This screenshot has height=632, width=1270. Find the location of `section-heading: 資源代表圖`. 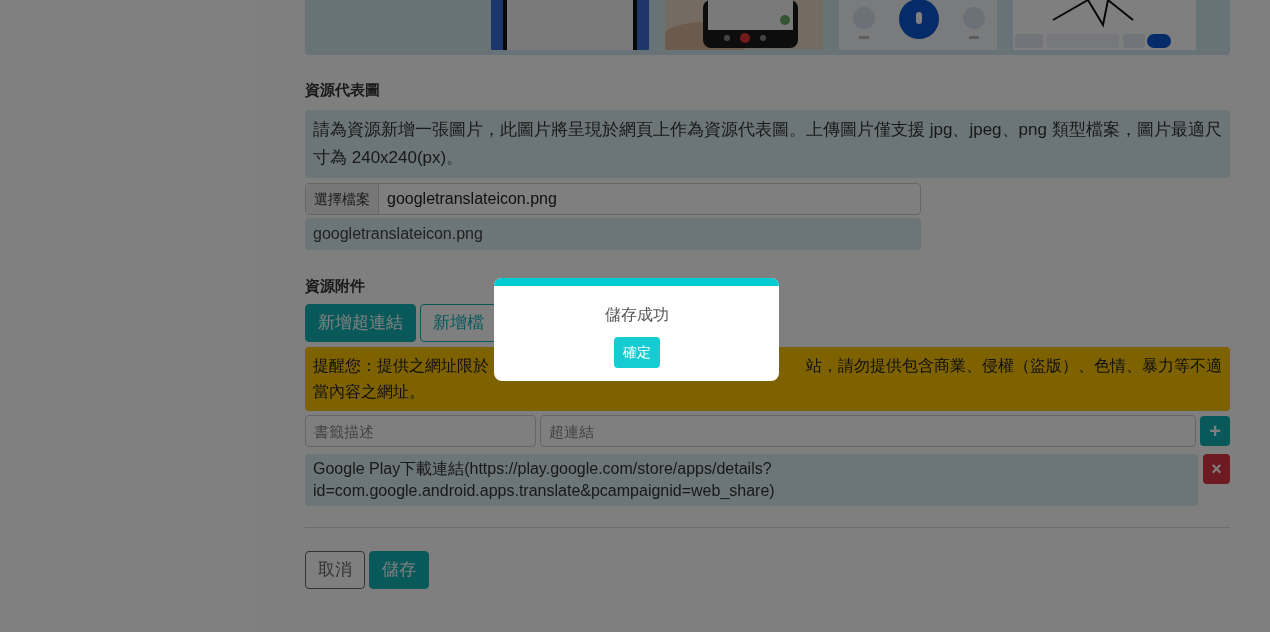

section-heading: 資源代表圖 is located at coordinates (342, 90).